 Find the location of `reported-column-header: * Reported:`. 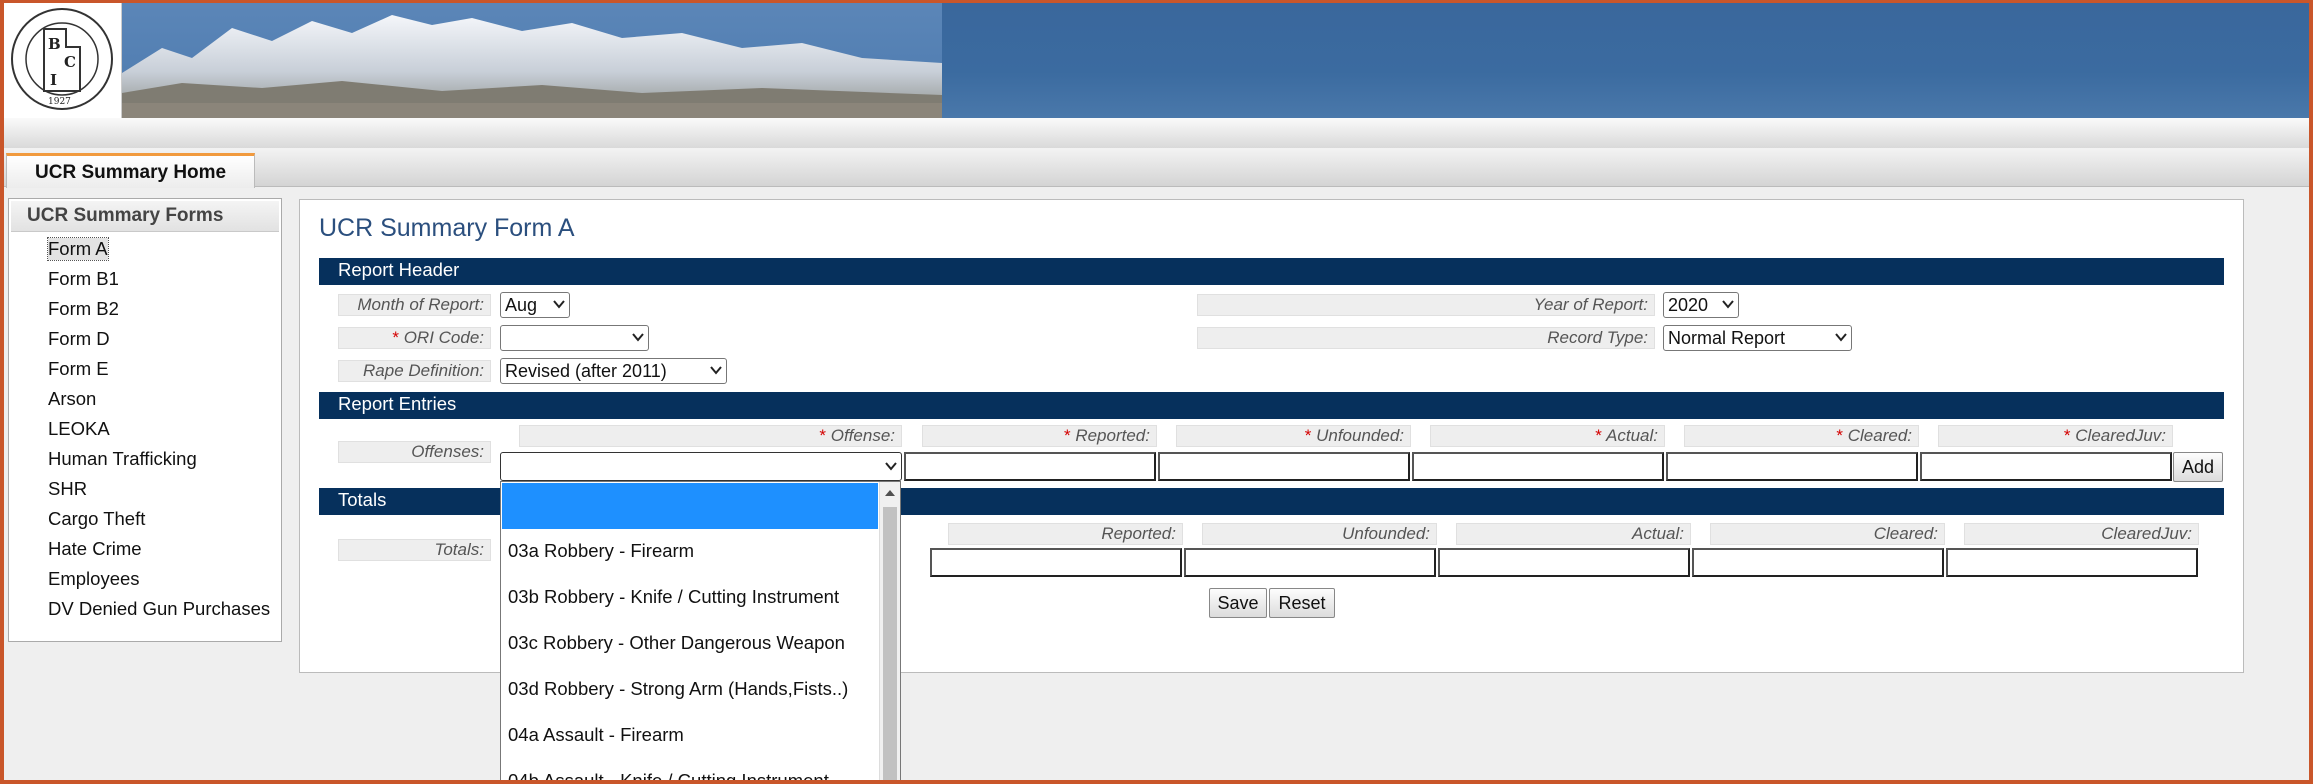

reported-column-header: * Reported: is located at coordinates (1039, 436).